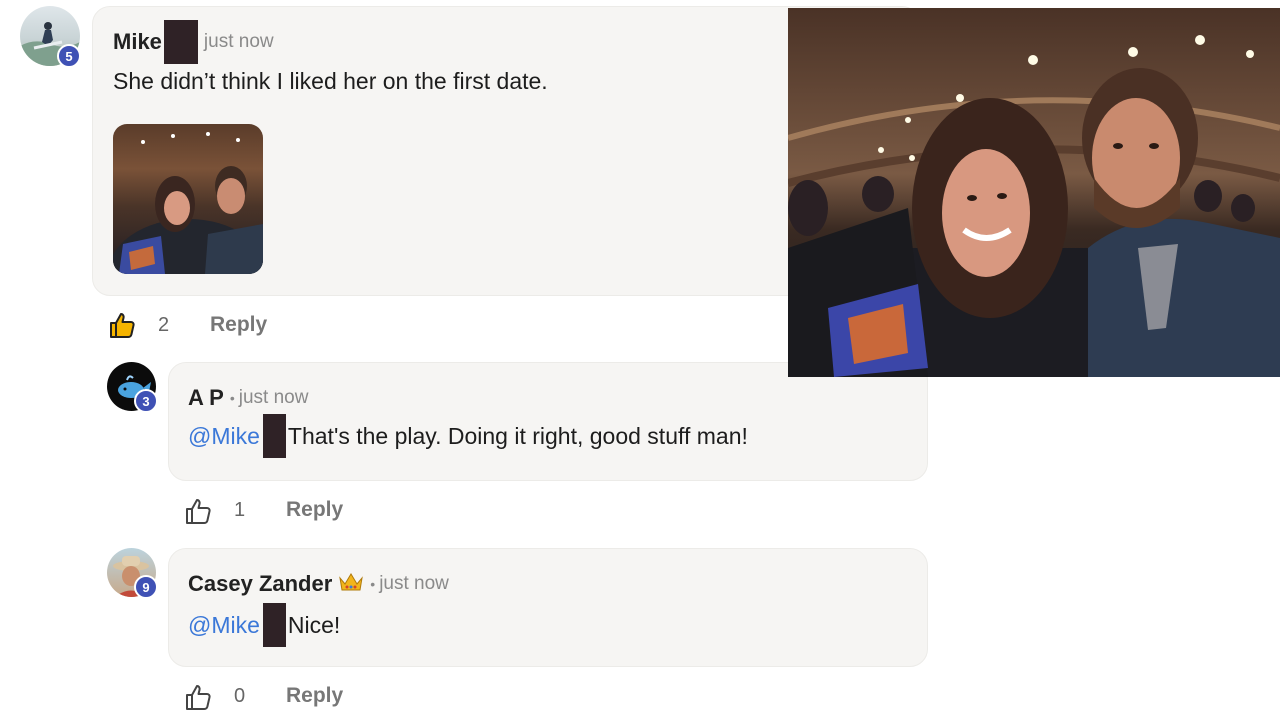 This screenshot has width=1280, height=720. I want to click on like-count: 0, so click(240, 696).